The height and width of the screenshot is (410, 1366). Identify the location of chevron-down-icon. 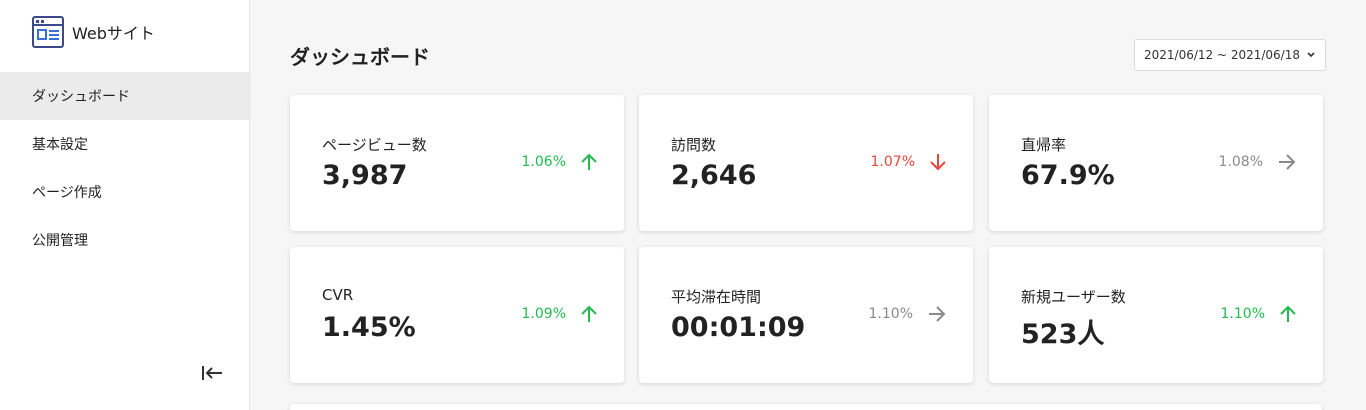
(1311, 55).